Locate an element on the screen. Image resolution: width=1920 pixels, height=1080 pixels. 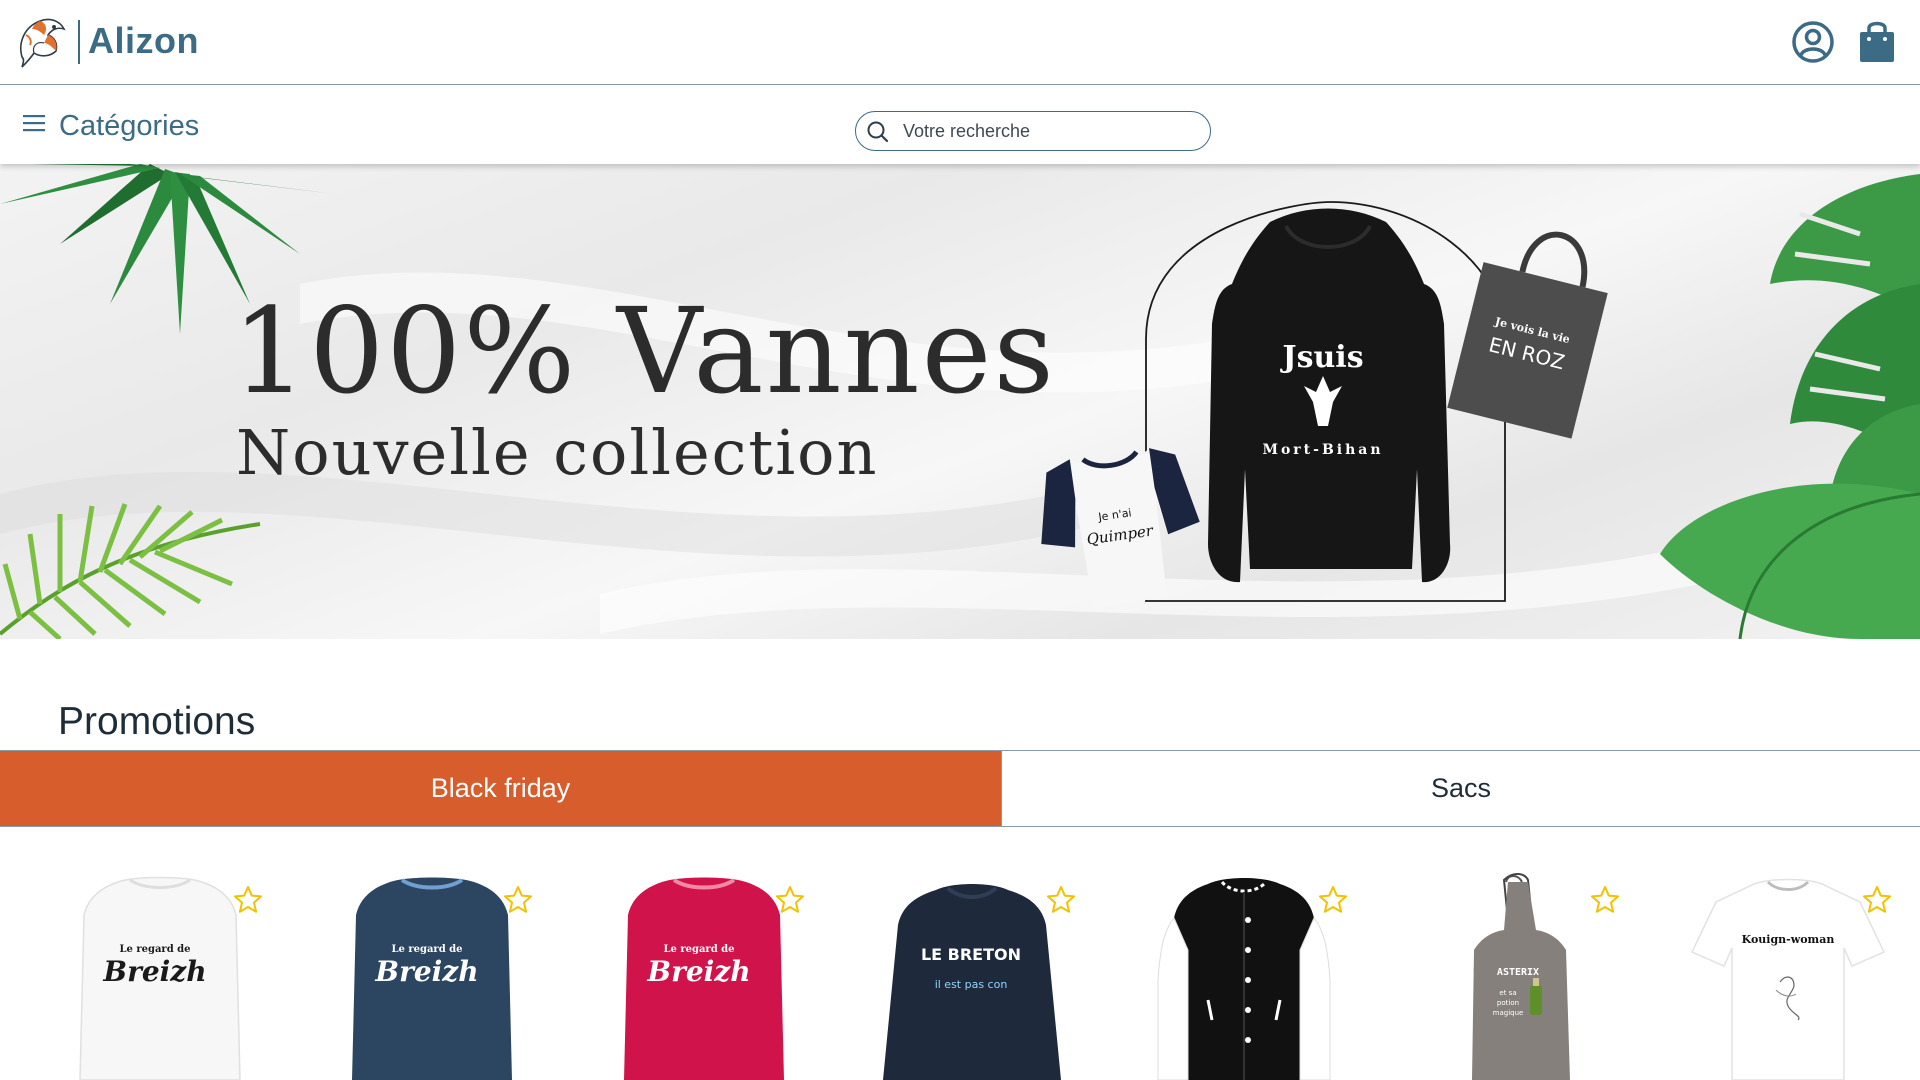
promotion-tabs: Black friday Sacs is located at coordinates (960, 788).